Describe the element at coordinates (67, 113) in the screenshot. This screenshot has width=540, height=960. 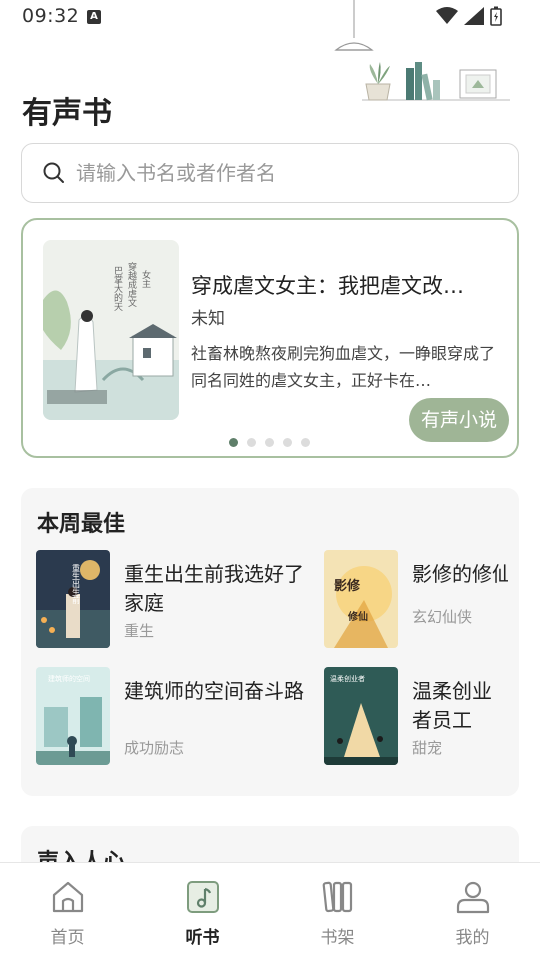
I see `page-title: 有声书` at that location.